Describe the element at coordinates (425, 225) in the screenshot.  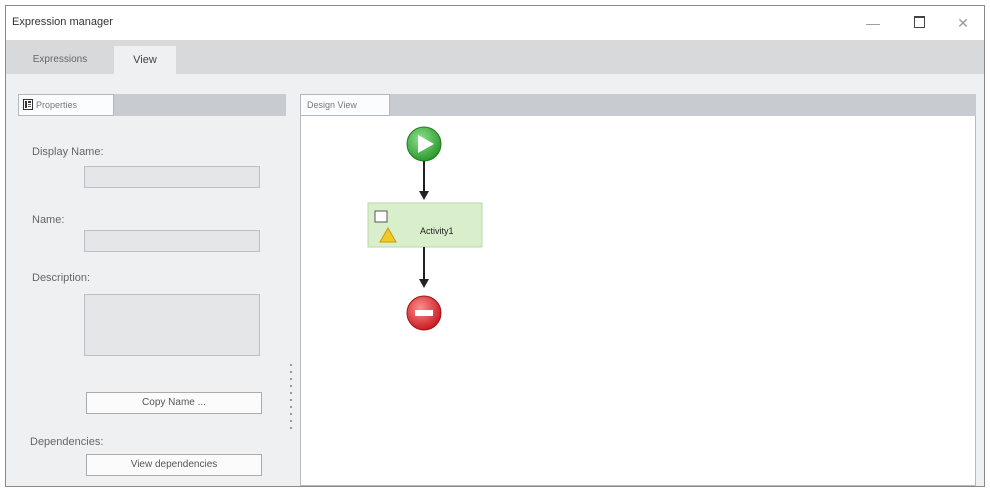
I see `activity-node` at that location.